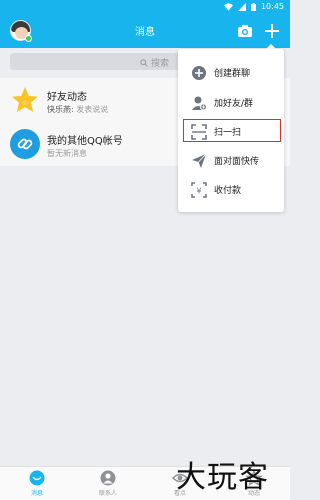 The image size is (320, 500). What do you see at coordinates (37, 478) in the screenshot?
I see `chat-bubble-icon` at bounding box center [37, 478].